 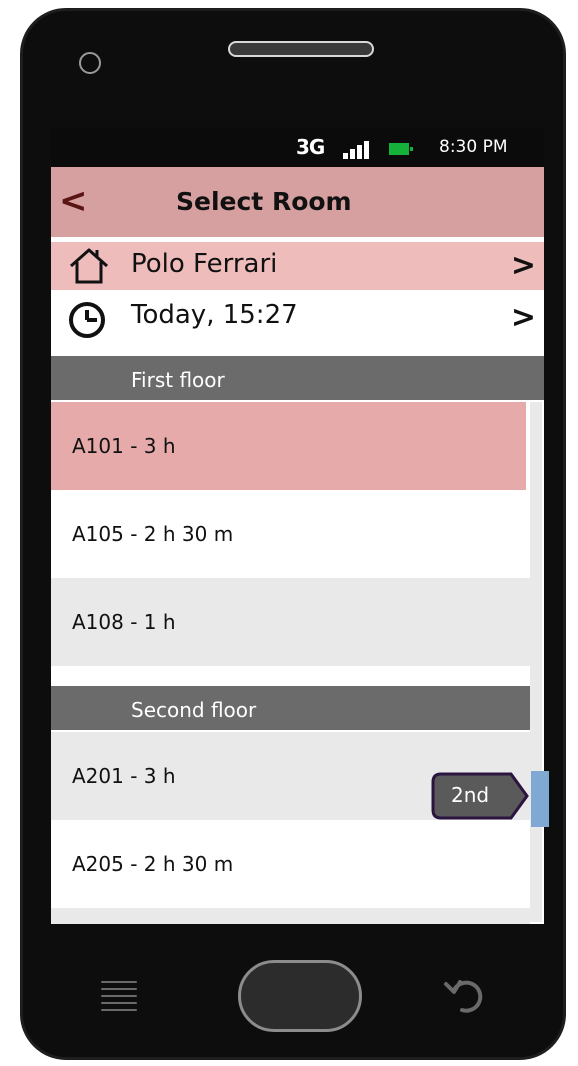 What do you see at coordinates (290, 534) in the screenshot?
I see `list-item: A105 - 2 h 30 m` at bounding box center [290, 534].